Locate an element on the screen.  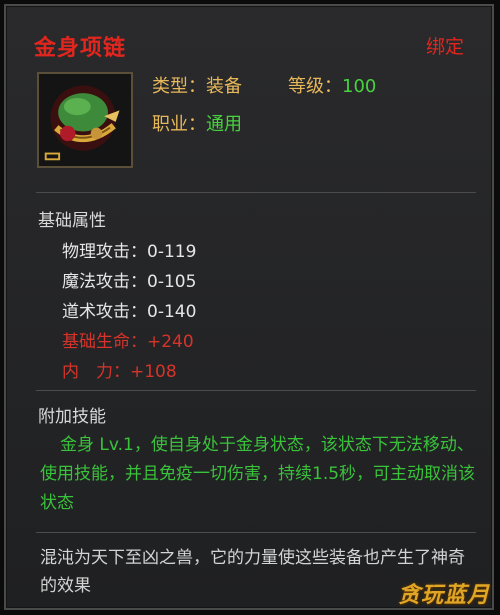
stat-label: 内 力 is located at coordinates (87, 372).